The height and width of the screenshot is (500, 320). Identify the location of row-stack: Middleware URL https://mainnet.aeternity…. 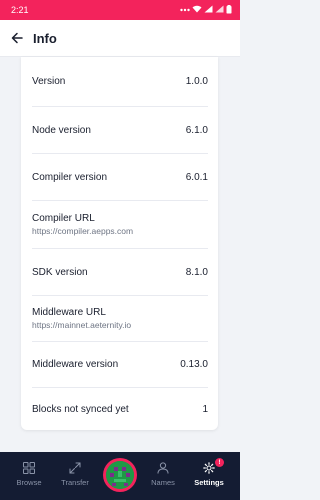
(81, 318).